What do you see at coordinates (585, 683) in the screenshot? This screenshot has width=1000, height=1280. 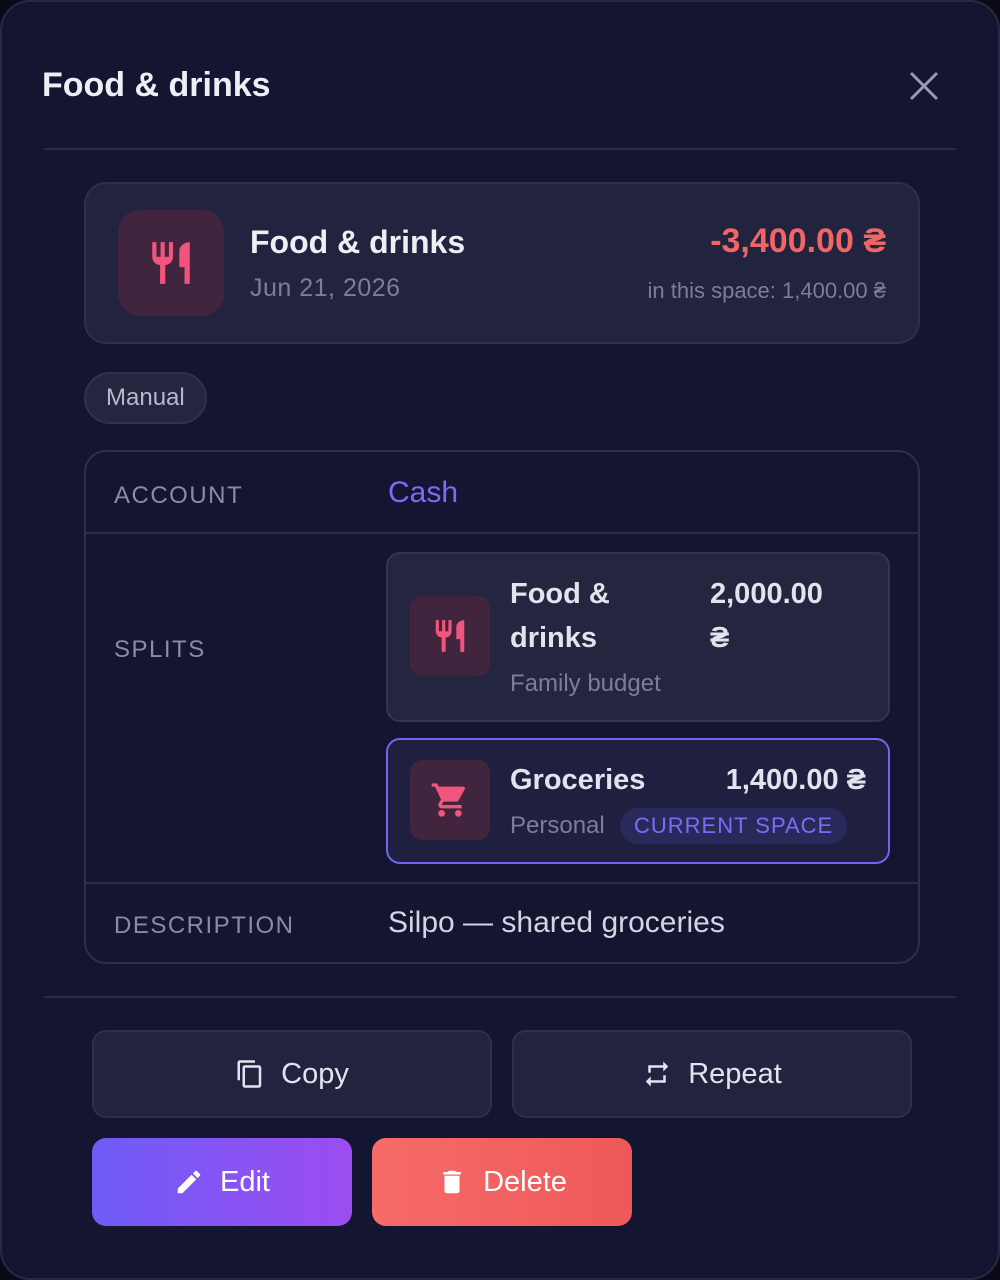 I see `split-space: Family budget` at bounding box center [585, 683].